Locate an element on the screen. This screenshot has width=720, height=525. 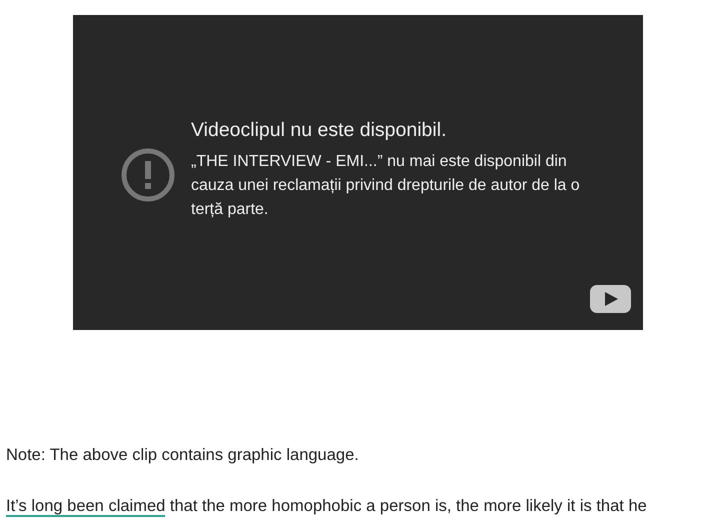
video-error-title: Videoclipul nu este disponibil. is located at coordinates (319, 130).